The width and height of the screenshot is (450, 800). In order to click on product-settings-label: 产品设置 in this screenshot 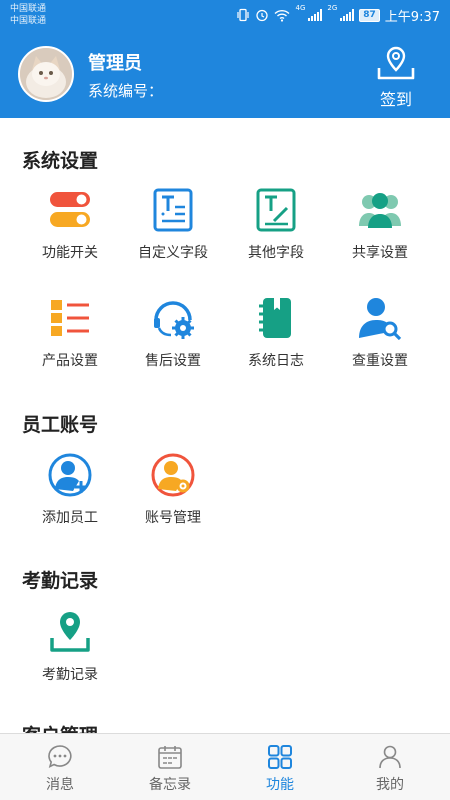, I will do `click(70, 361)`.